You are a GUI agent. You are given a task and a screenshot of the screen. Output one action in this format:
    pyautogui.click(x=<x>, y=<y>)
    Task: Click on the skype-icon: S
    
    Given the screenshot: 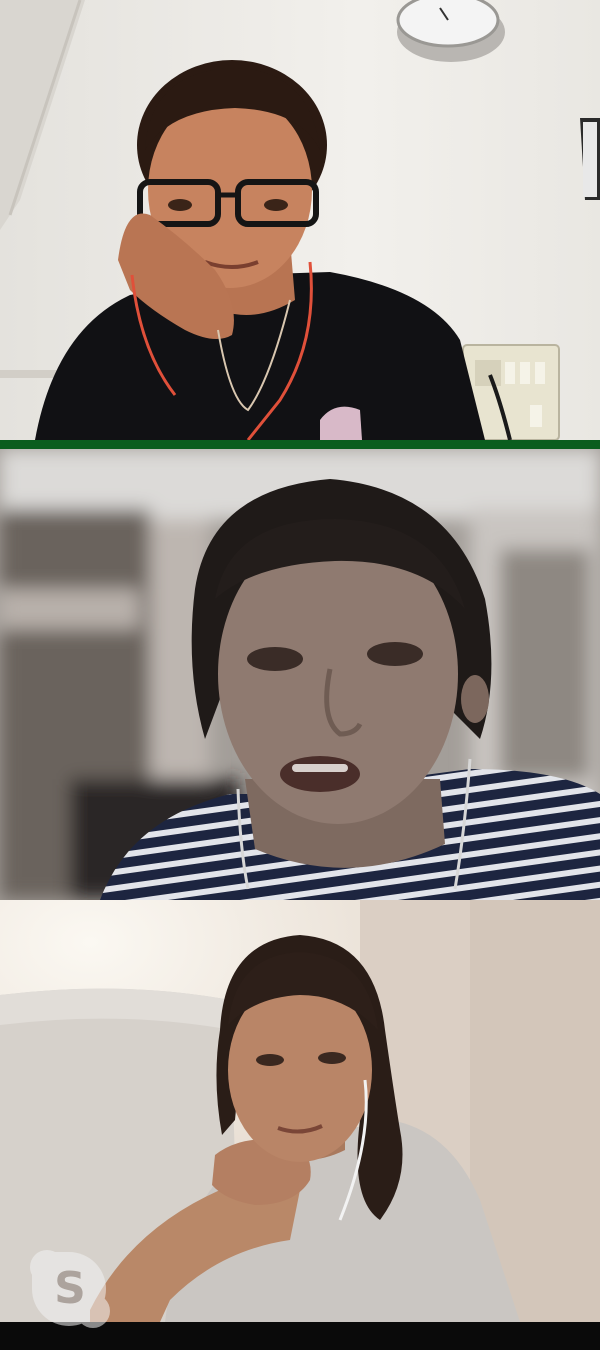 What is the action you would take?
    pyautogui.click(x=70, y=1288)
    